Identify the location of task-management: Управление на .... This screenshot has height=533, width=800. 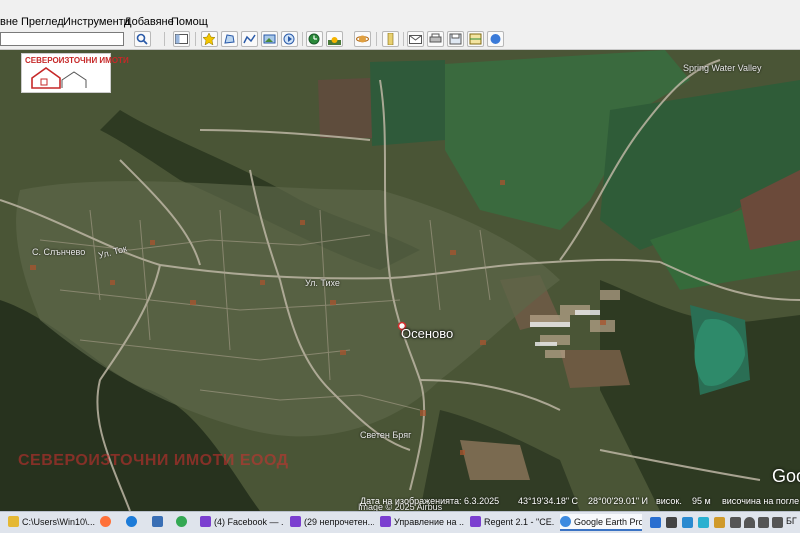
(422, 522).